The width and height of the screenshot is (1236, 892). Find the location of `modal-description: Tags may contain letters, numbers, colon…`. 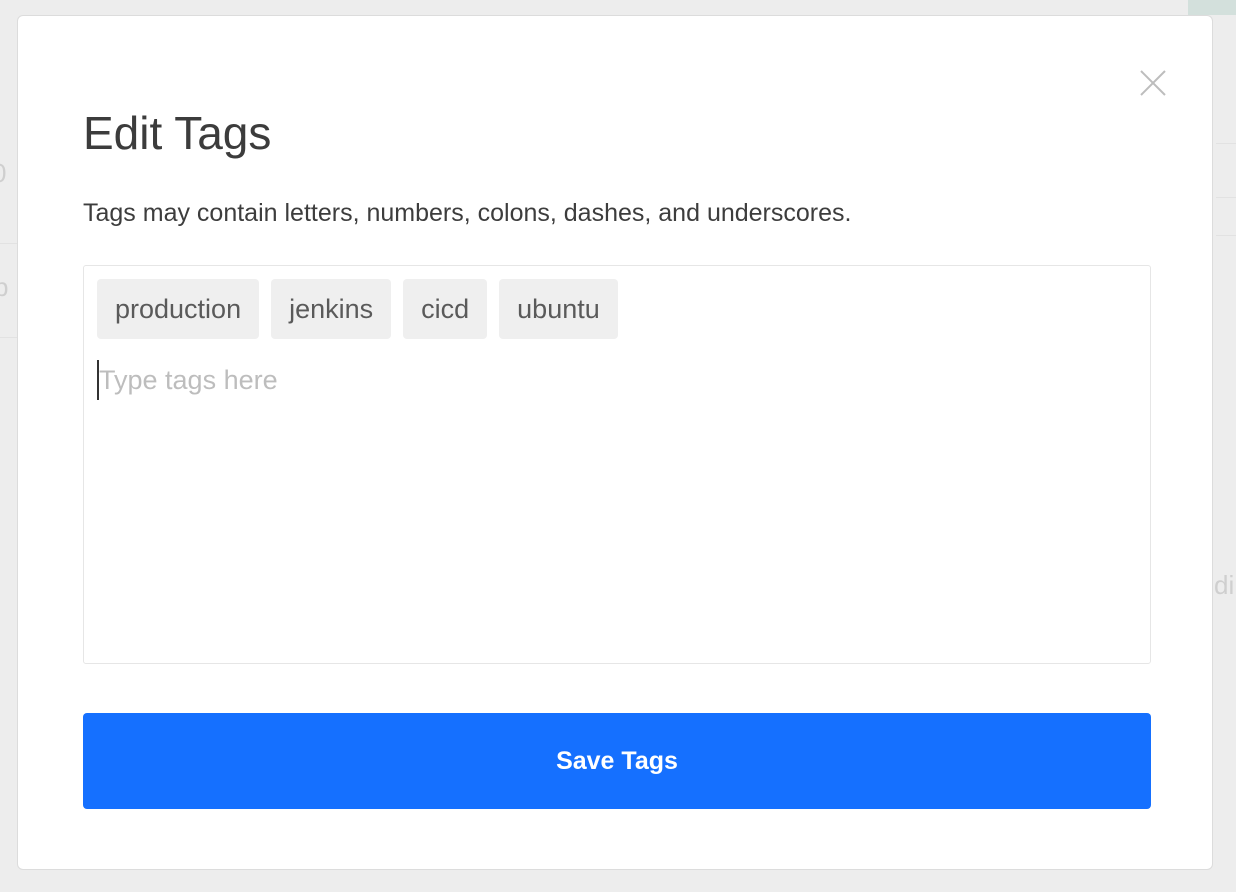

modal-description: Tags may contain letters, numbers, colon… is located at coordinates (467, 213).